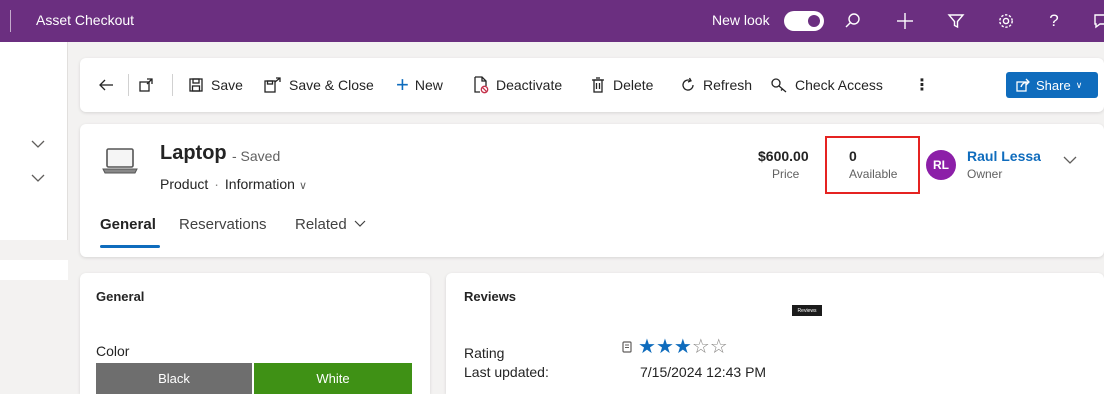  What do you see at coordinates (223, 224) in the screenshot?
I see `tab-reservations: Reservations` at bounding box center [223, 224].